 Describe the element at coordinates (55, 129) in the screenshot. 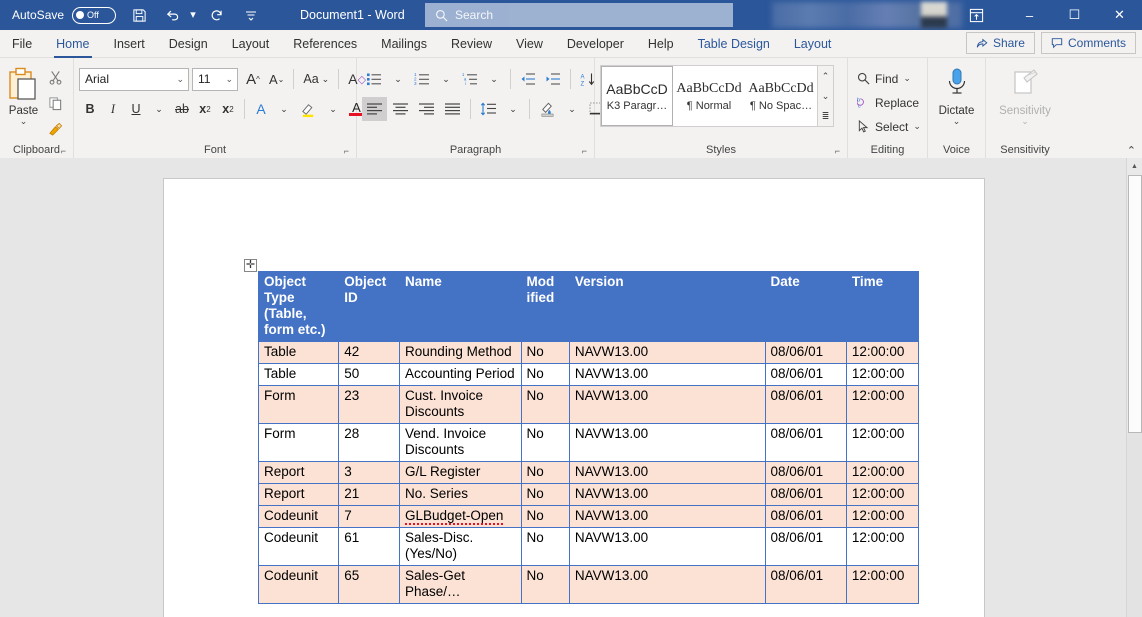

I see `format-painter-button` at that location.